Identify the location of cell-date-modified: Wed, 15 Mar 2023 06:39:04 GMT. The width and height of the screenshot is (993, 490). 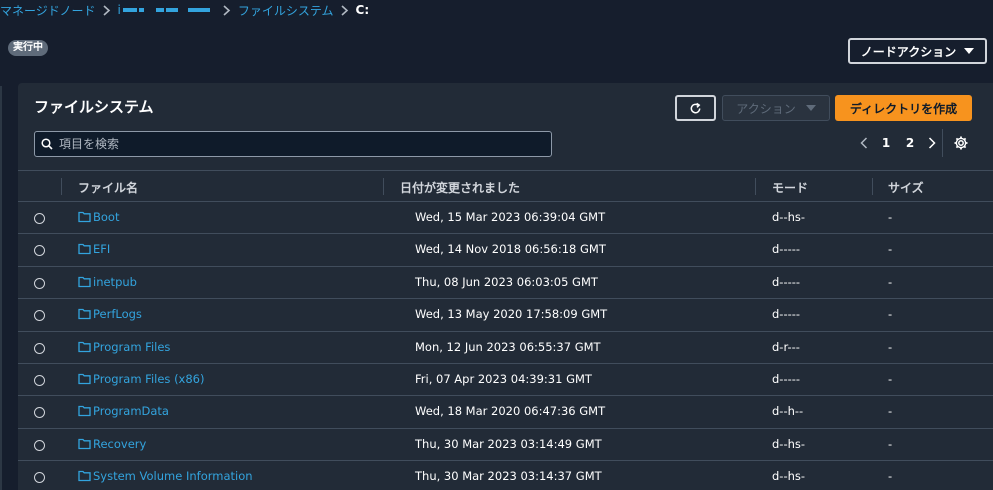
(510, 217).